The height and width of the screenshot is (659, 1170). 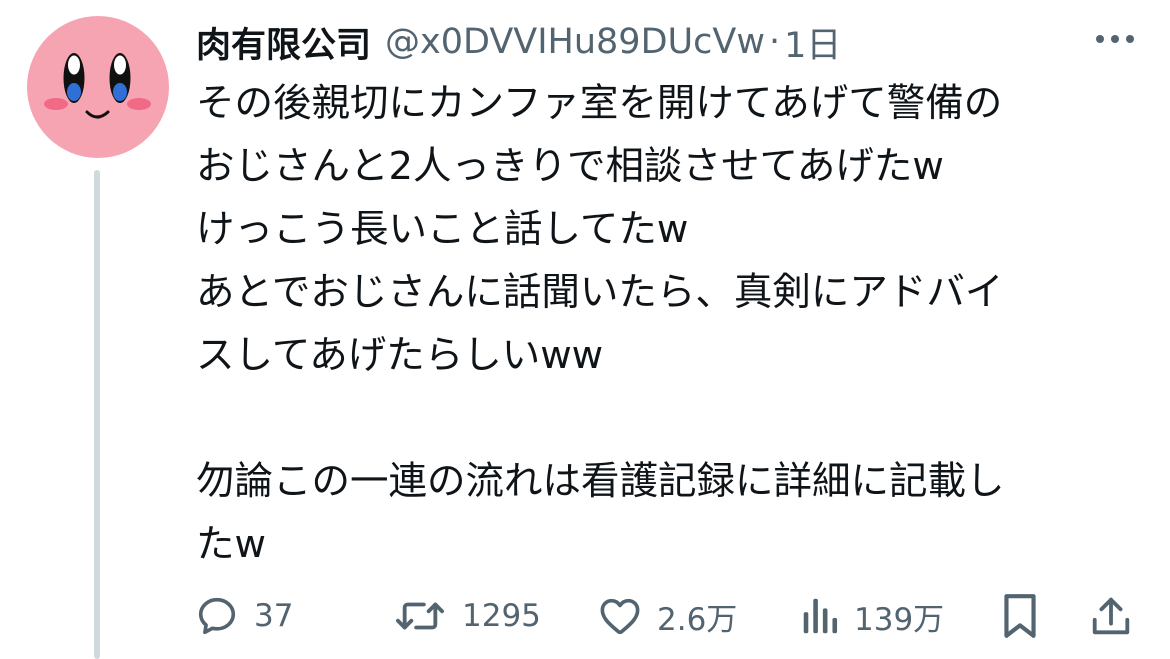 I want to click on kirby-face-icon, so click(x=97, y=86).